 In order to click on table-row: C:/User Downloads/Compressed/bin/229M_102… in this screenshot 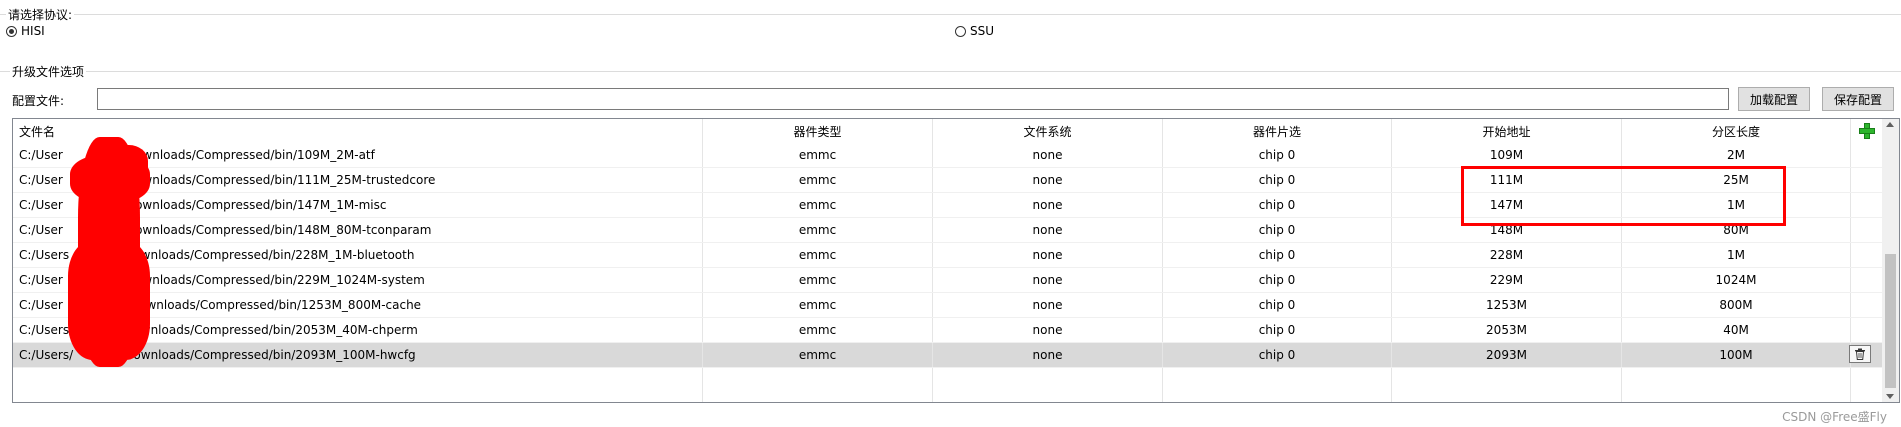, I will do `click(956, 280)`.